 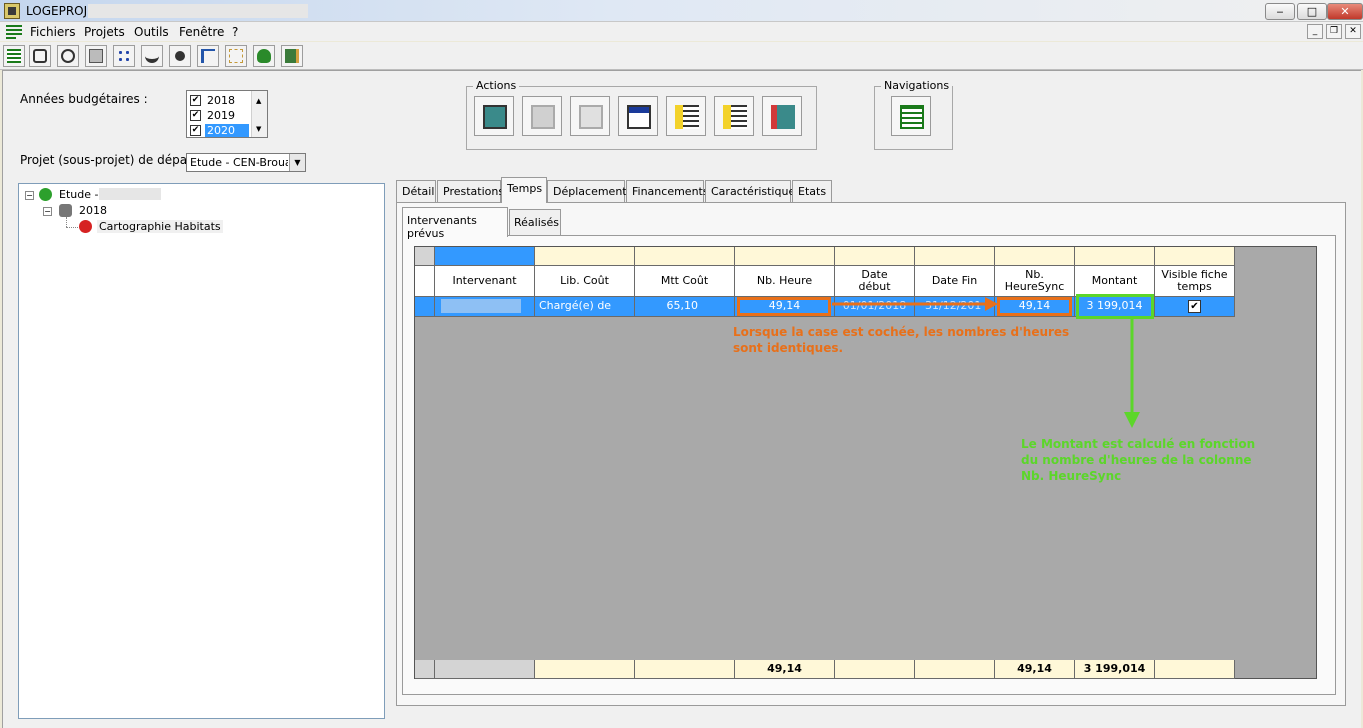 What do you see at coordinates (151, 32) in the screenshot?
I see `menu-outils: Outils` at bounding box center [151, 32].